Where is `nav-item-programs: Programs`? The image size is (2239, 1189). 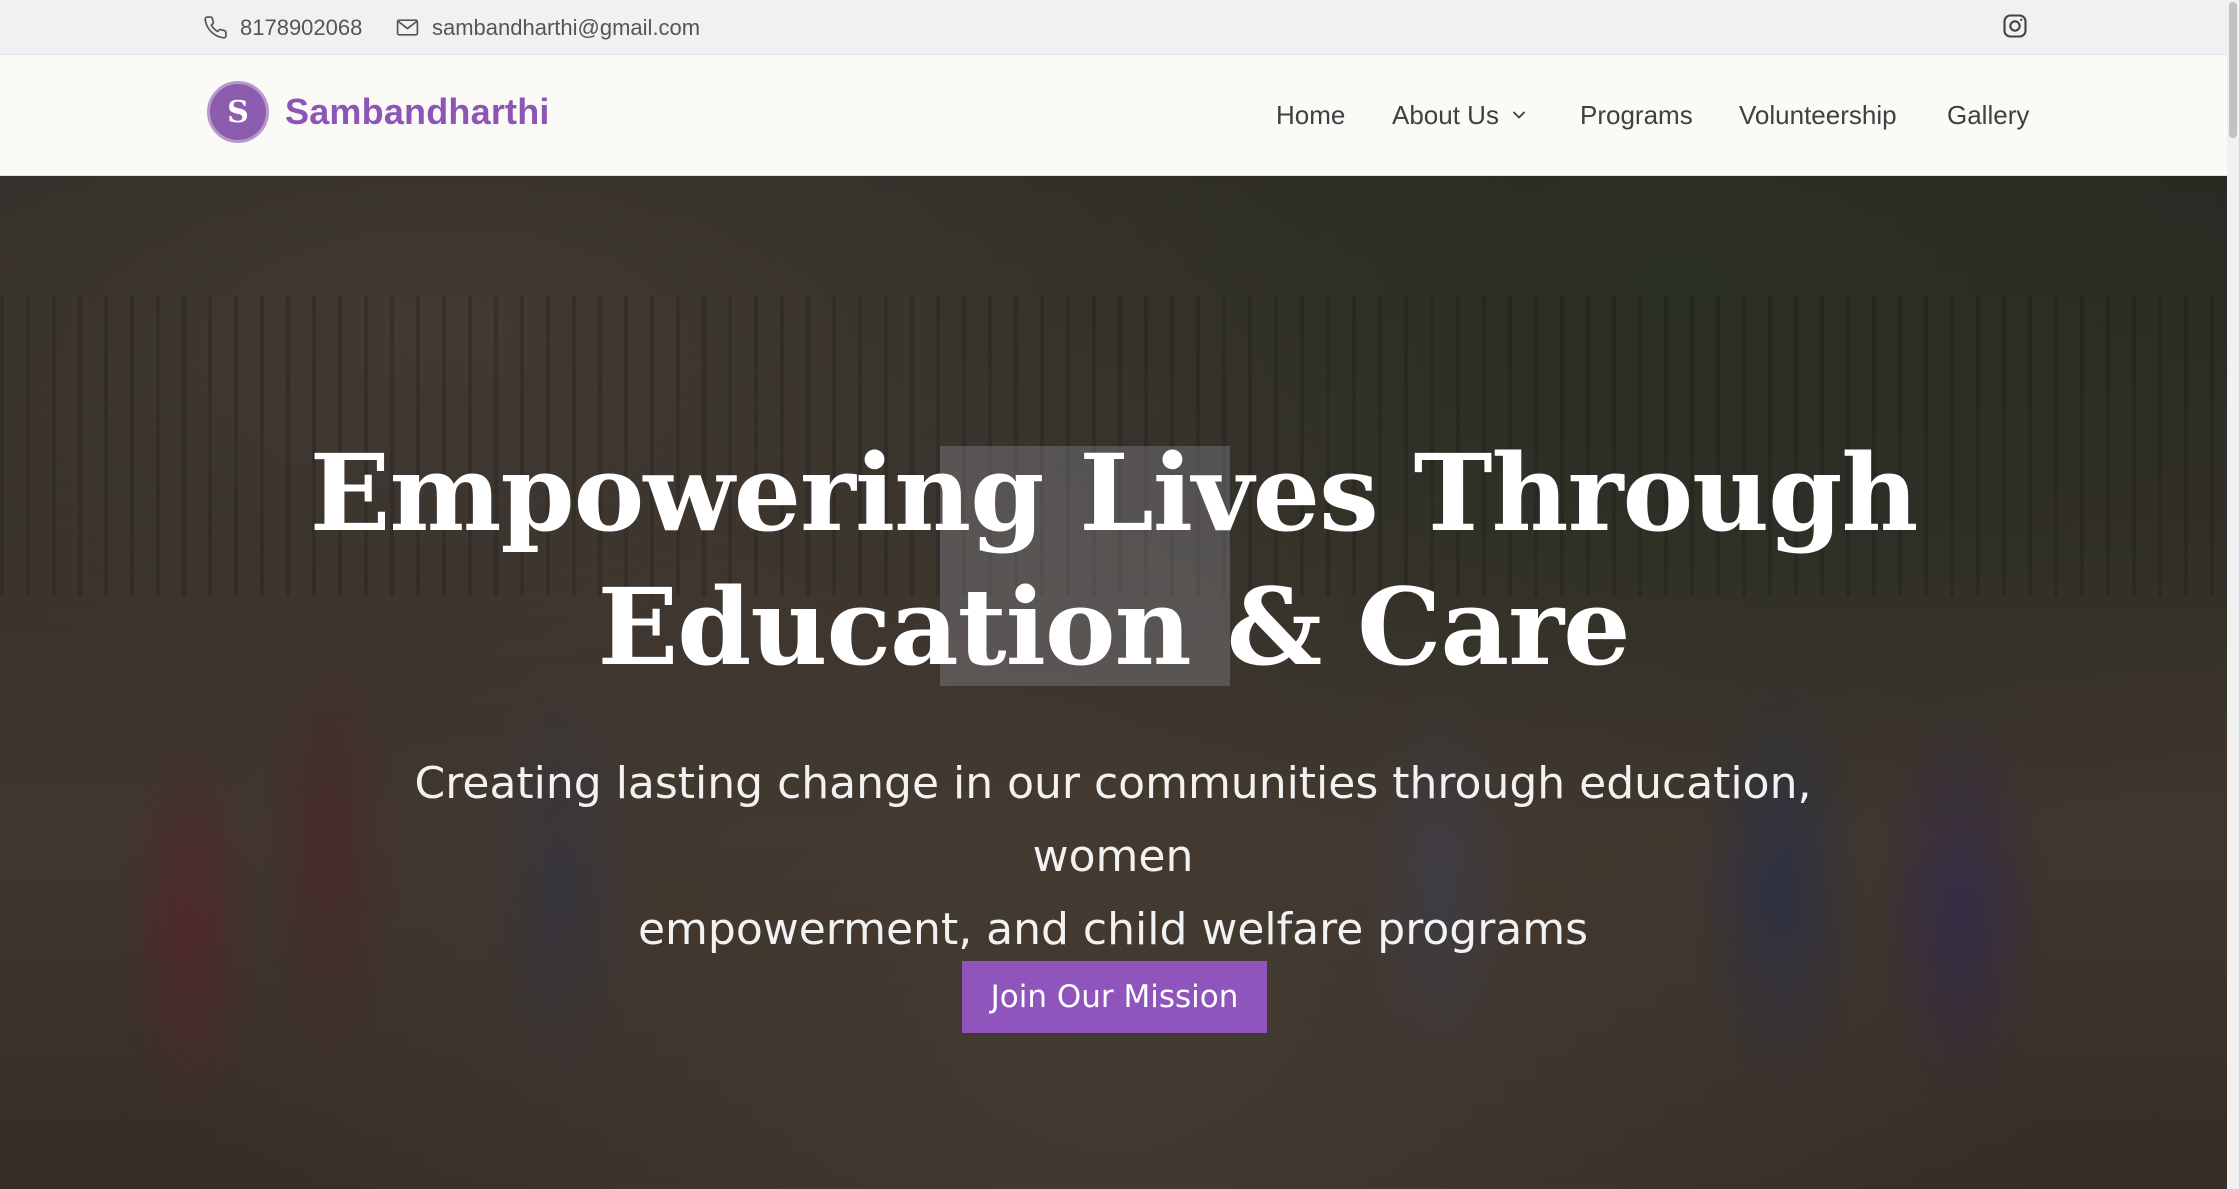
nav-item-programs: Programs is located at coordinates (1636, 115).